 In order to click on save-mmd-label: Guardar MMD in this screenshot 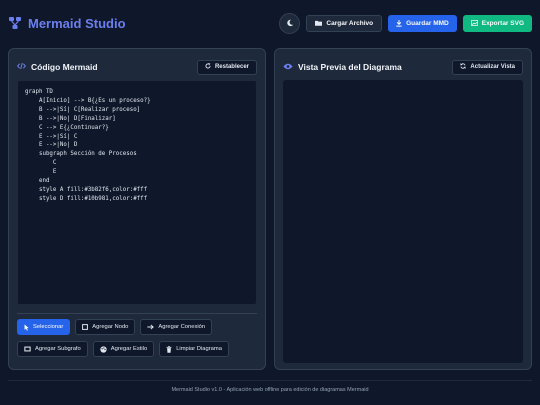, I will do `click(427, 23)`.